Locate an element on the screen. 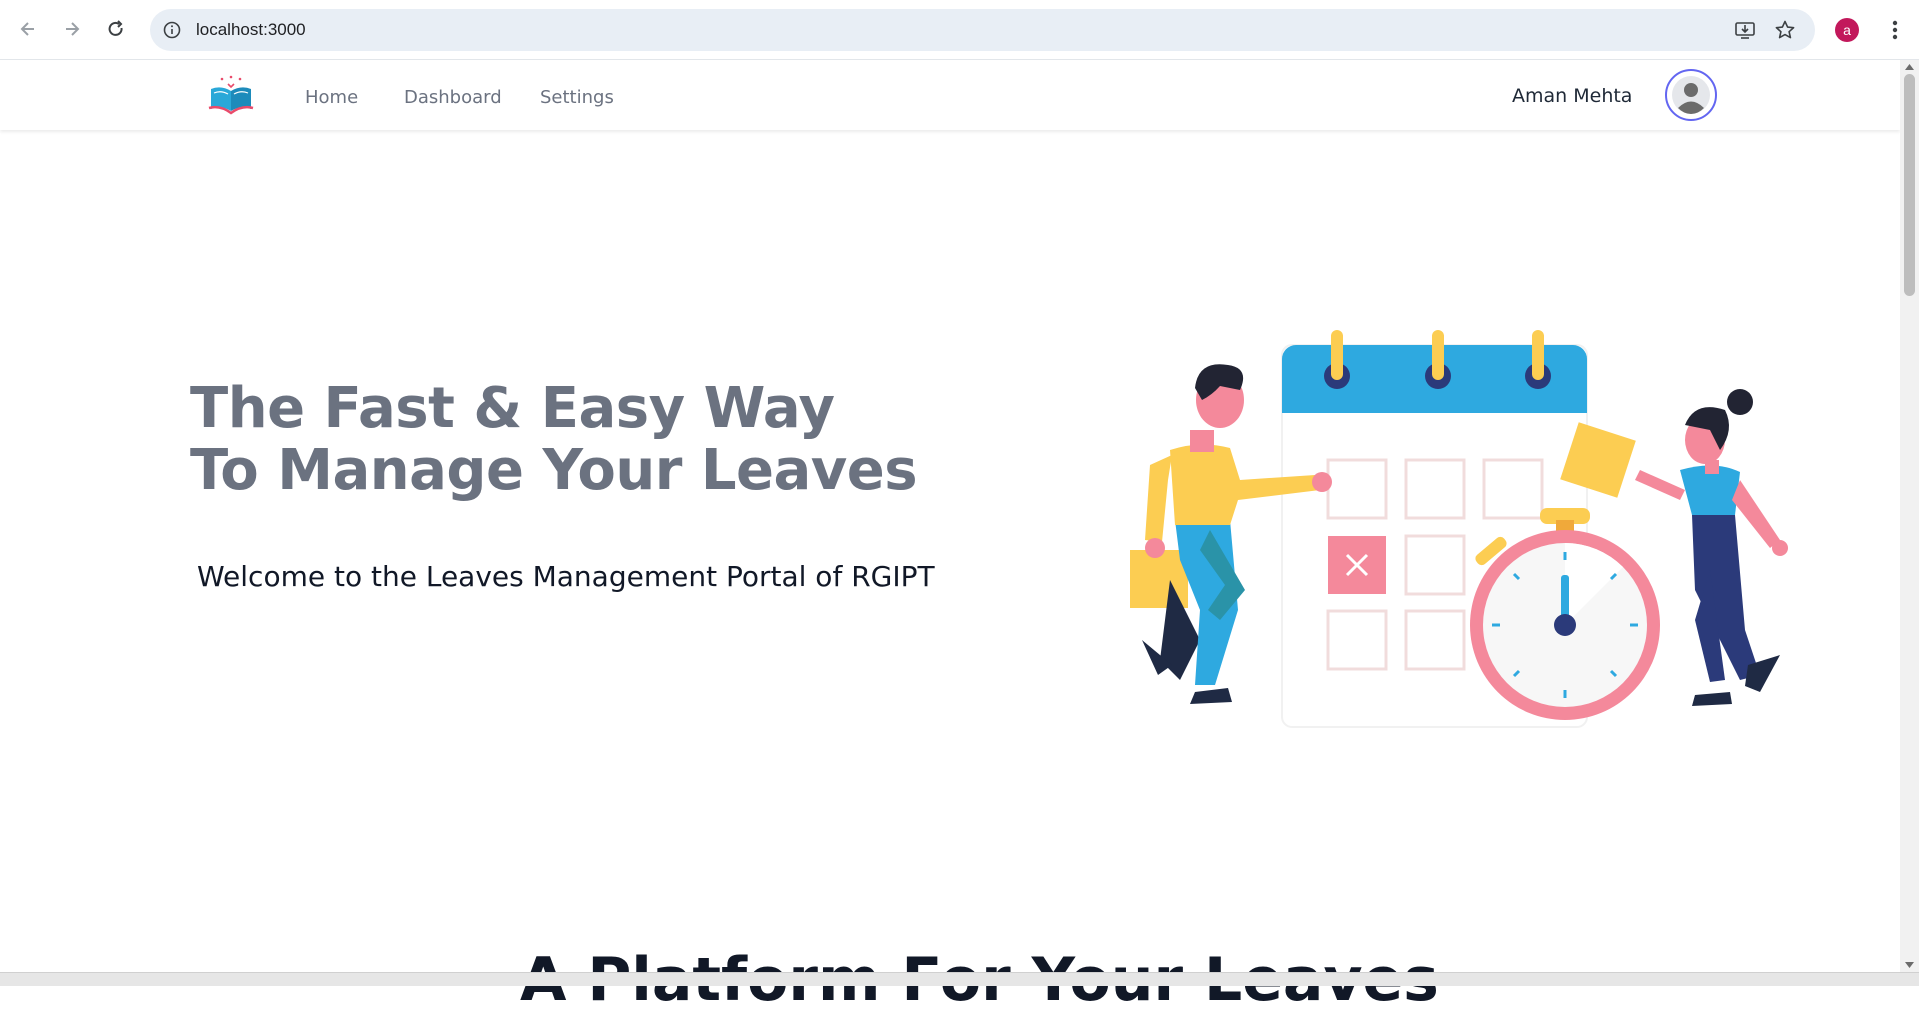 The image size is (1919, 1015). forward-icon is located at coordinates (72, 29).